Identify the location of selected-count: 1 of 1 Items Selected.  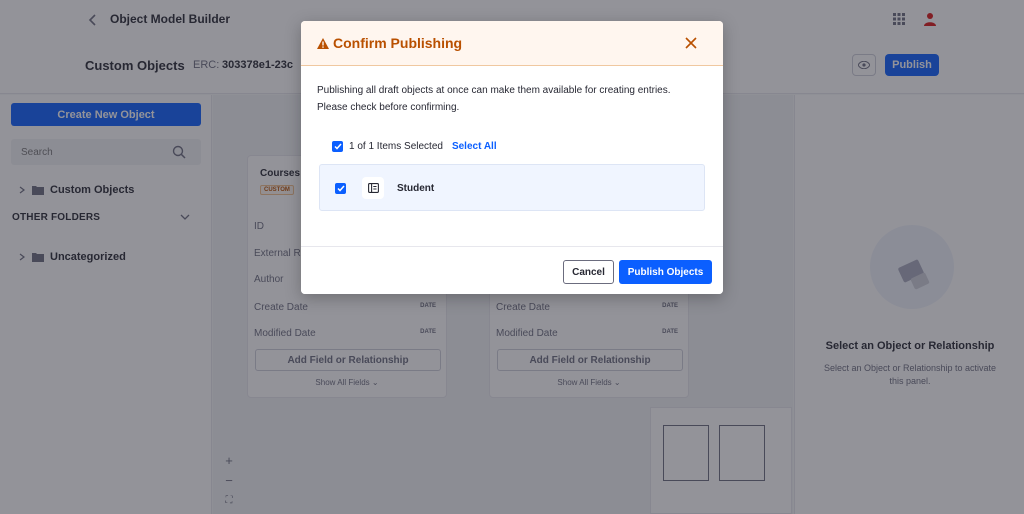
(396, 146).